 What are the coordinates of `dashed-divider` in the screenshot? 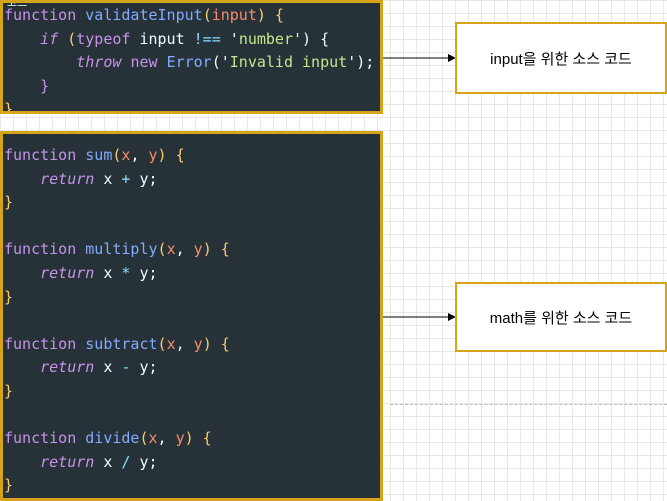 It's located at (528, 404).